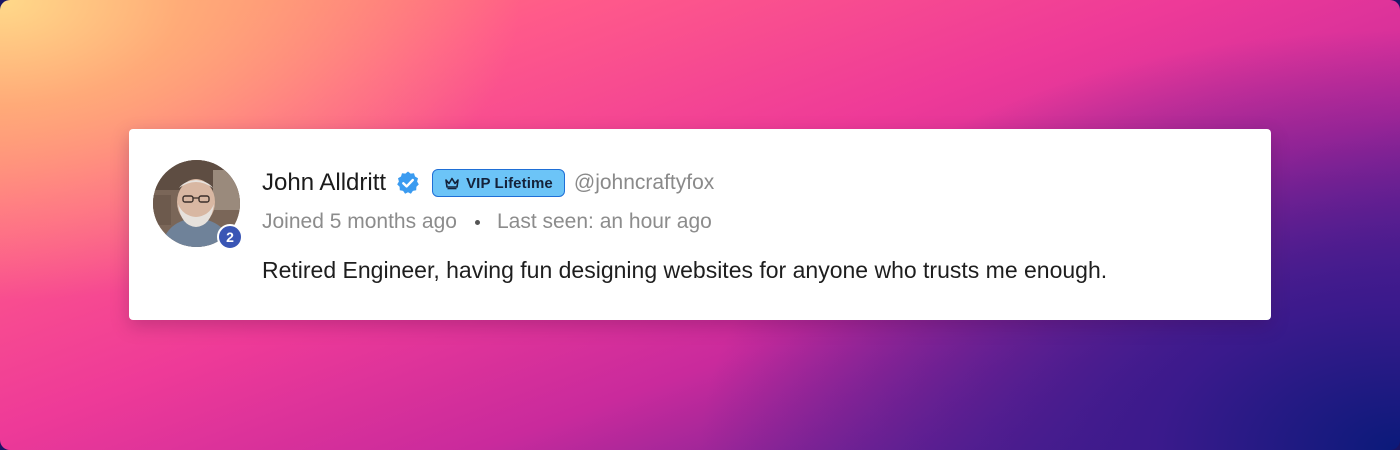 This screenshot has width=1400, height=450. What do you see at coordinates (509, 183) in the screenshot?
I see `vip-badge-label: VIP Lifetime` at bounding box center [509, 183].